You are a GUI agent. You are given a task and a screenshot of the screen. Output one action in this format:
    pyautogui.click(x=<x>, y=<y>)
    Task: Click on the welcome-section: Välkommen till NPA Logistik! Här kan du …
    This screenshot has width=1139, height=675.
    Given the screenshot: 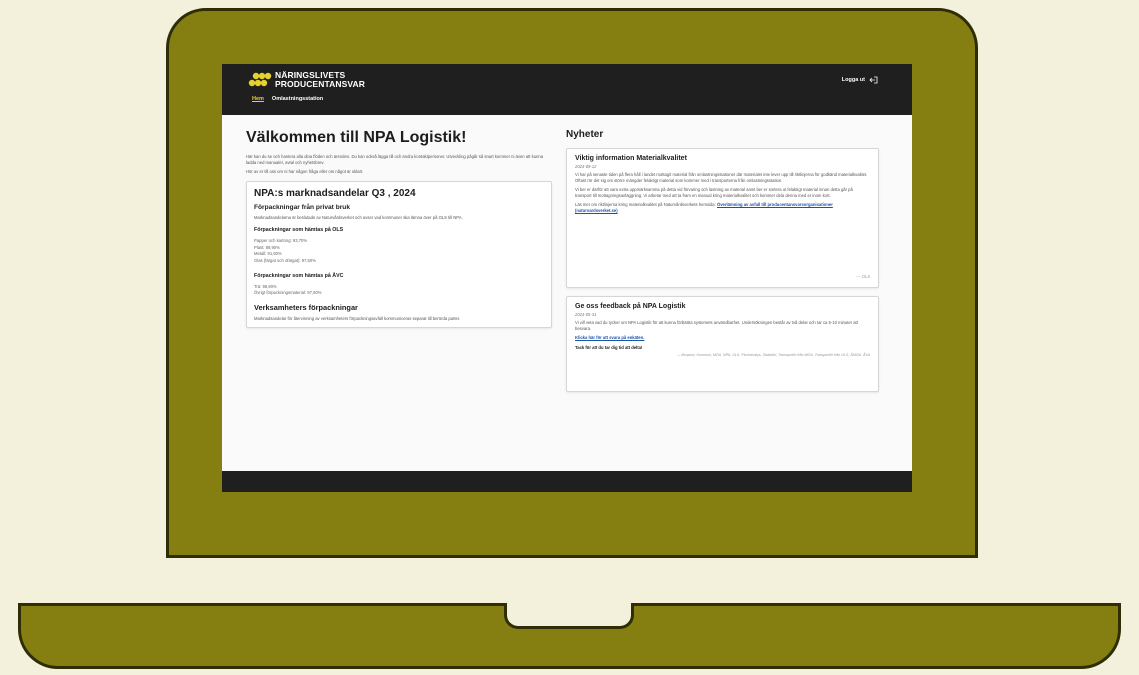 What is the action you would take?
    pyautogui.click(x=399, y=229)
    